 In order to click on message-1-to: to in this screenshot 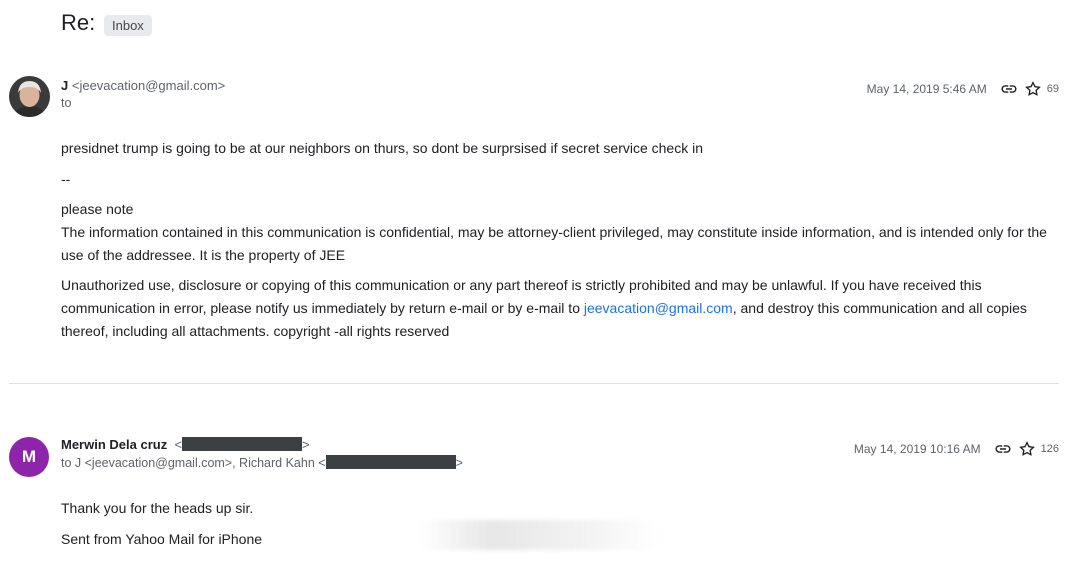, I will do `click(66, 103)`.